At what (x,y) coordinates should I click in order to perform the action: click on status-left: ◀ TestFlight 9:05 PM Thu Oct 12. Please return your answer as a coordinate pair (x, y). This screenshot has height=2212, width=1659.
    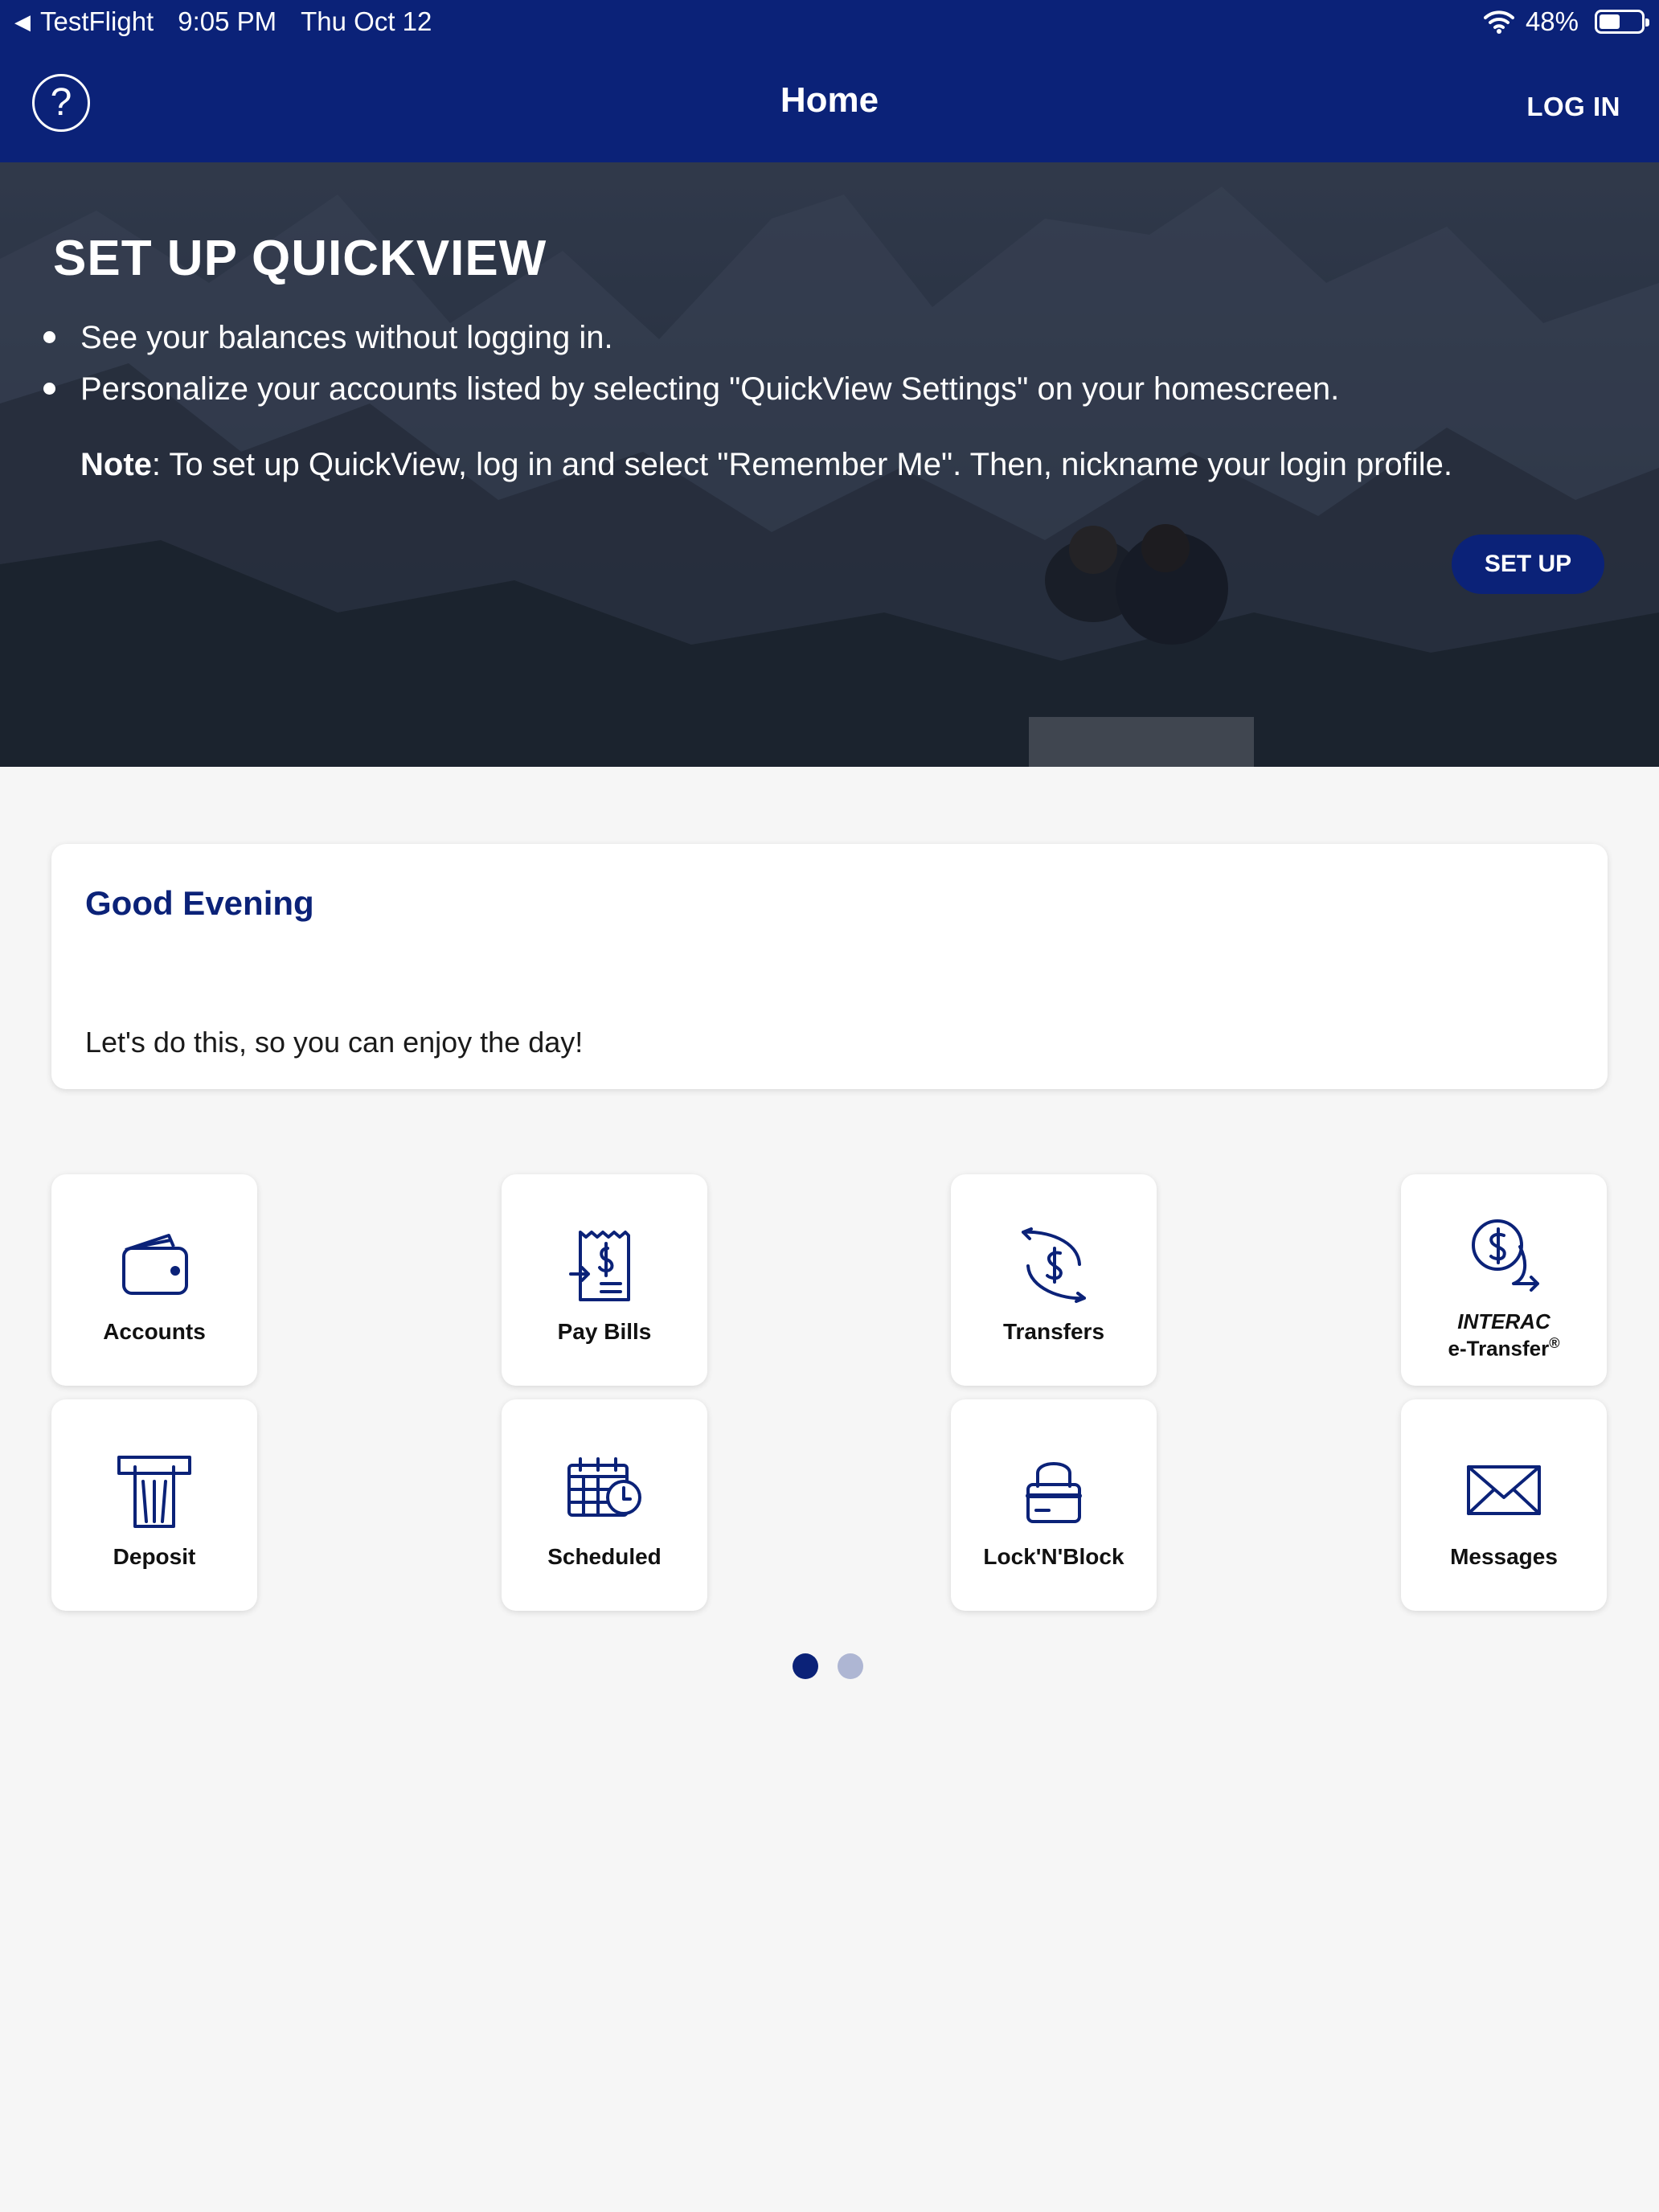
    Looking at the image, I should click on (223, 21).